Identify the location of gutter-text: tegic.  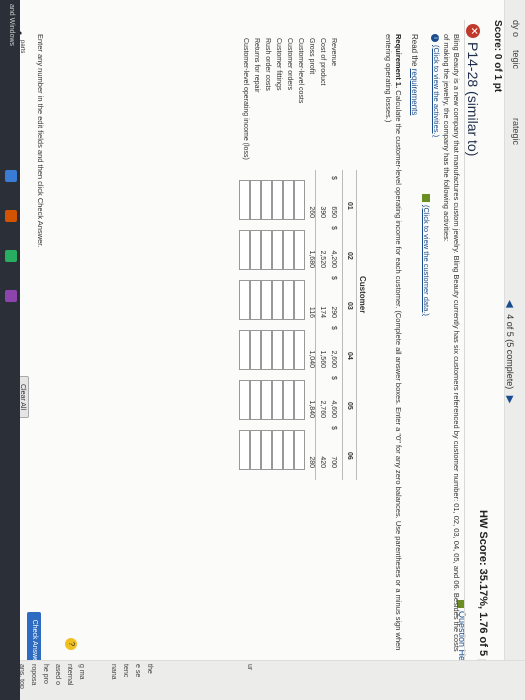
(516, 60).